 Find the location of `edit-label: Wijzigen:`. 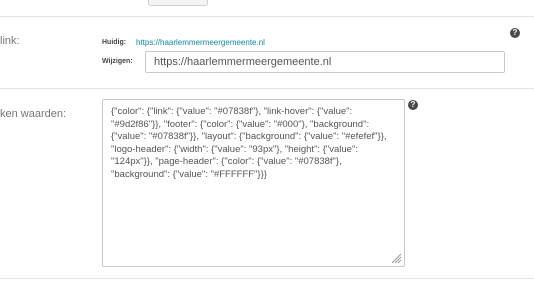

edit-label: Wijzigen: is located at coordinates (117, 61).